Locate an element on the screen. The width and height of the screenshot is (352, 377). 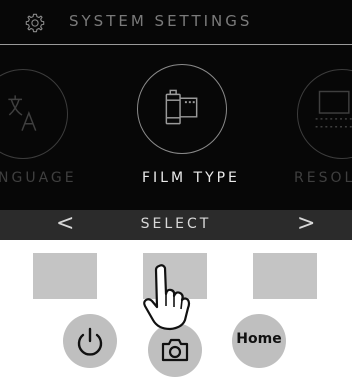
power-button is located at coordinates (90, 341).